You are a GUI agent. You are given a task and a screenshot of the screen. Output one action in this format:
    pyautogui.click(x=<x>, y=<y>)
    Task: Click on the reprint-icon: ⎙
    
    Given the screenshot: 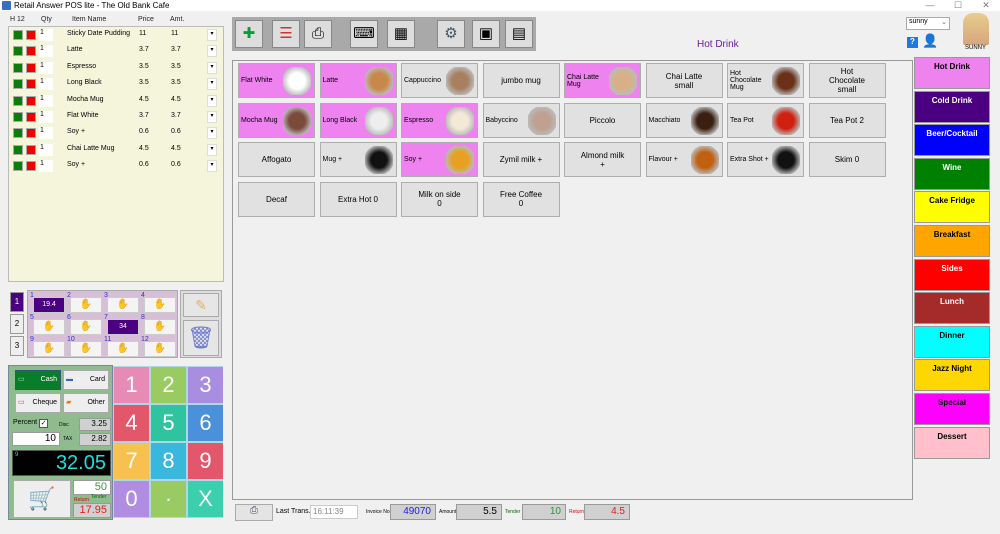 What is the action you would take?
    pyautogui.click(x=254, y=512)
    